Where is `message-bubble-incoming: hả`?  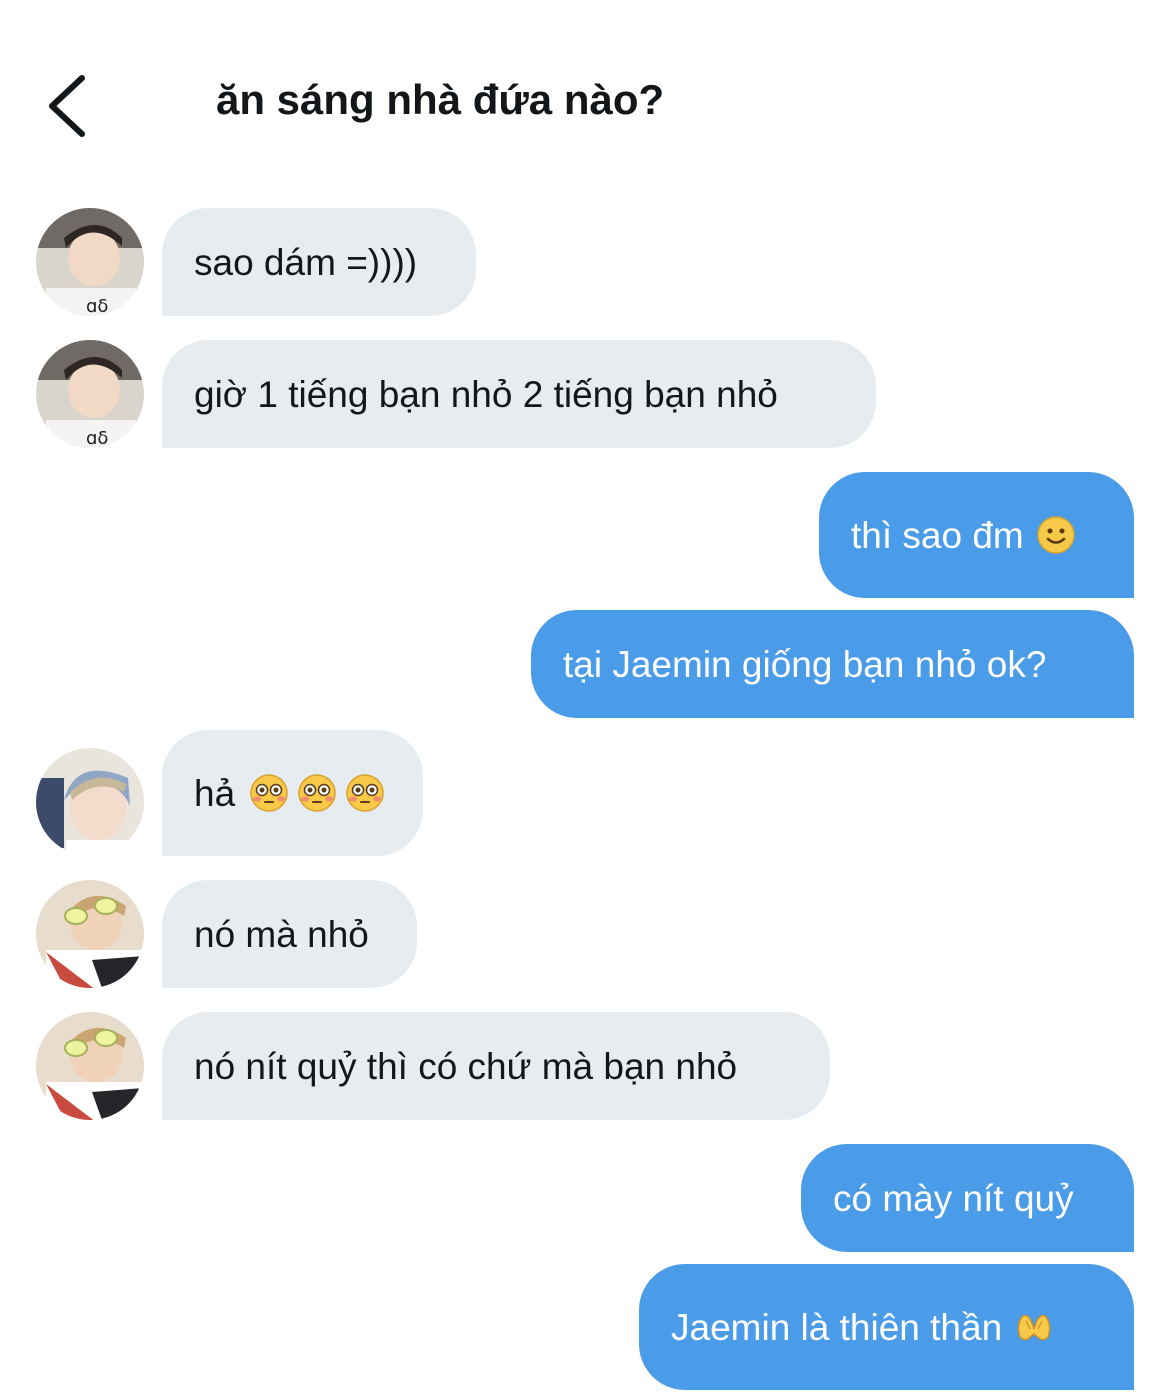
message-bubble-incoming: hả is located at coordinates (292, 793).